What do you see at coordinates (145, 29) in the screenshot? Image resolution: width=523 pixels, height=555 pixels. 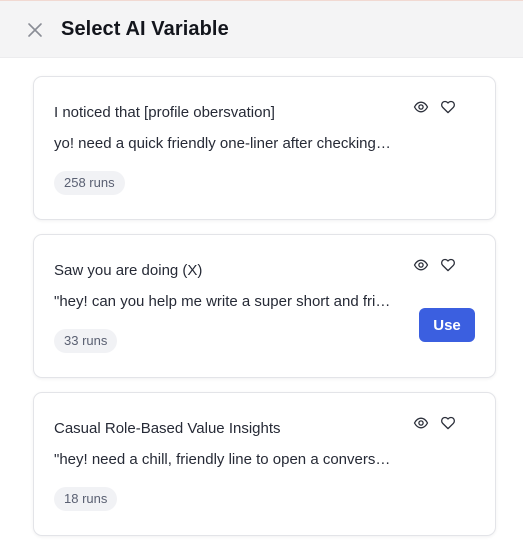 I see `page-title: Select AI Variable` at bounding box center [145, 29].